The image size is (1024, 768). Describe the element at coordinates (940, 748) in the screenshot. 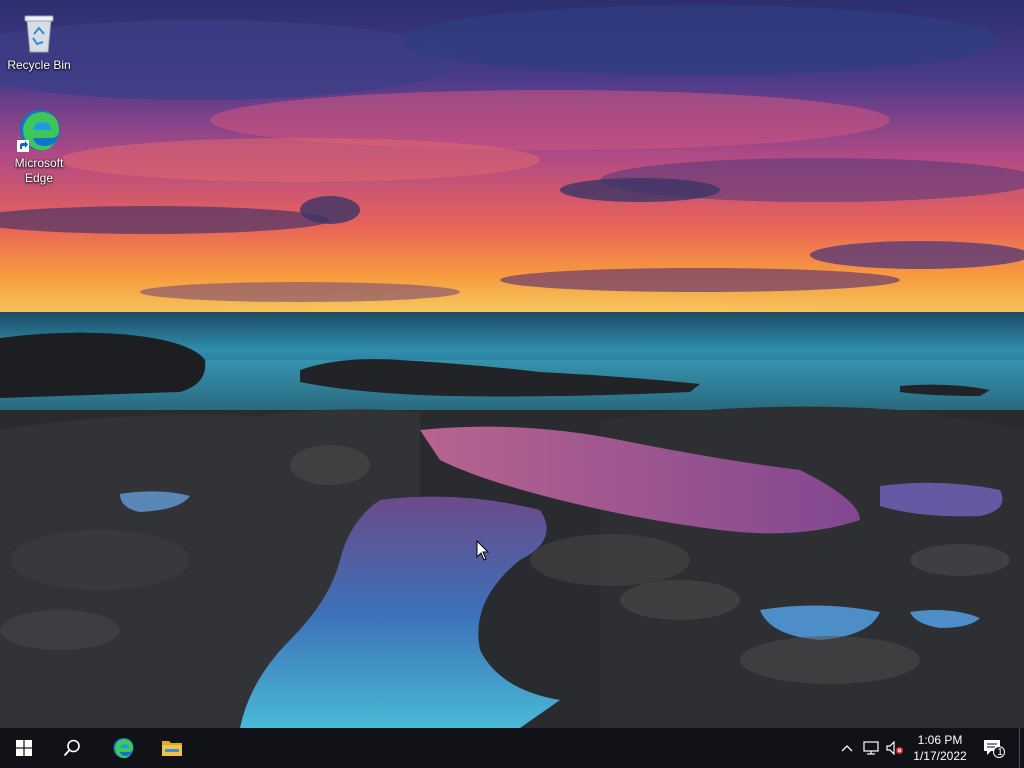

I see `taskbar-clock: 1:06 PM 1/17/2022` at that location.